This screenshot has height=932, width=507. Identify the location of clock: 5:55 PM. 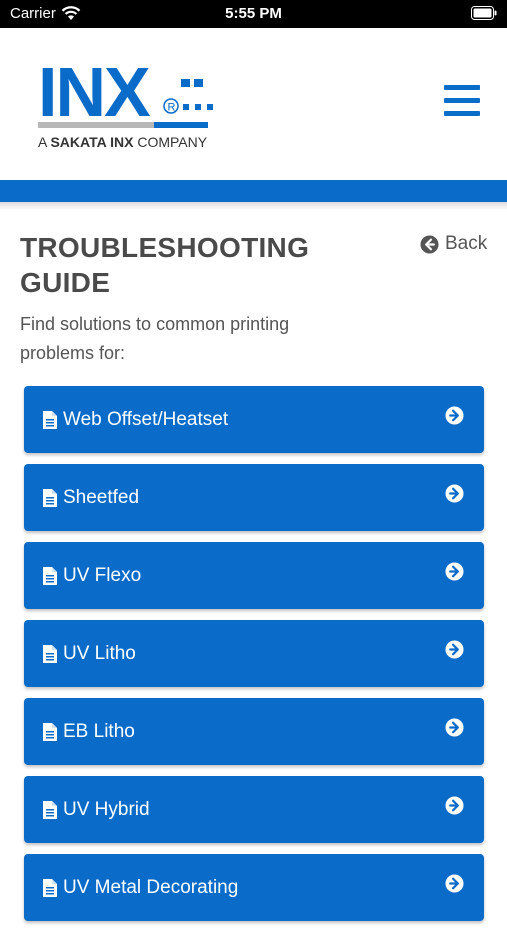
(253, 13).